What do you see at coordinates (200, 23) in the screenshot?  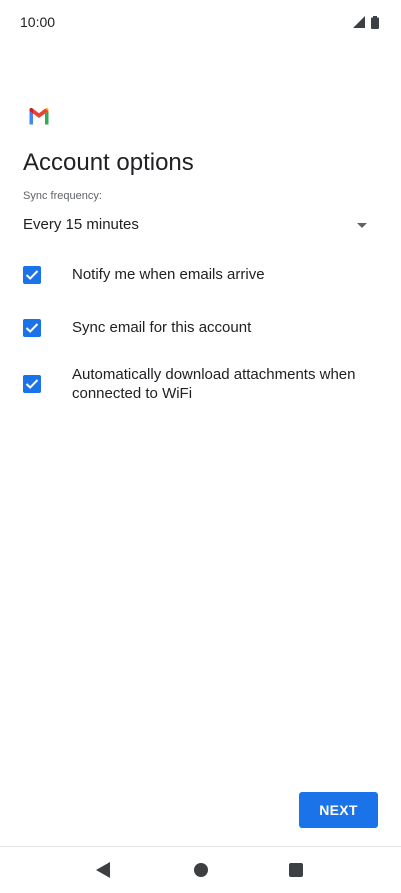 I see `status-bar: 10:00` at bounding box center [200, 23].